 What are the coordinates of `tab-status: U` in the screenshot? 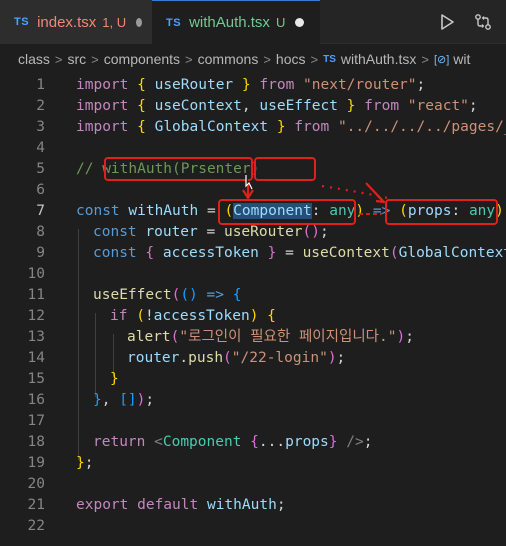 It's located at (280, 22).